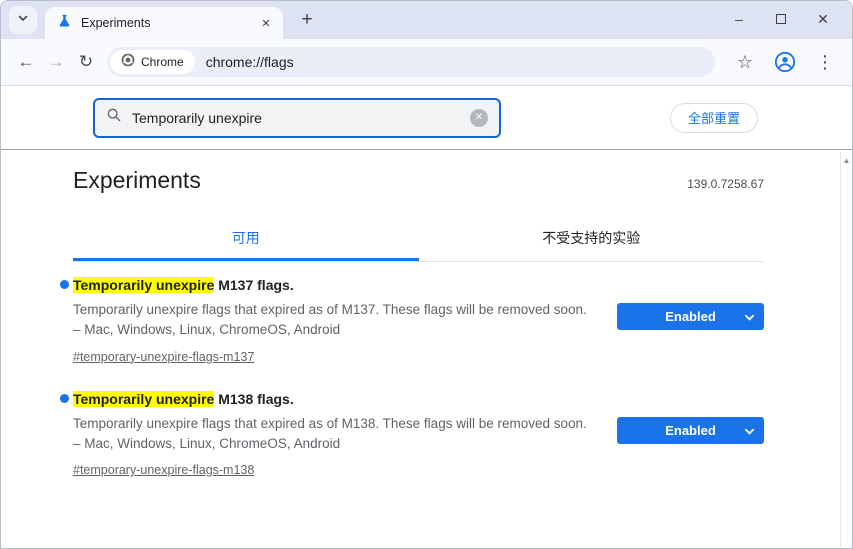  Describe the element at coordinates (128, 62) in the screenshot. I see `chrome-logo-icon` at that location.